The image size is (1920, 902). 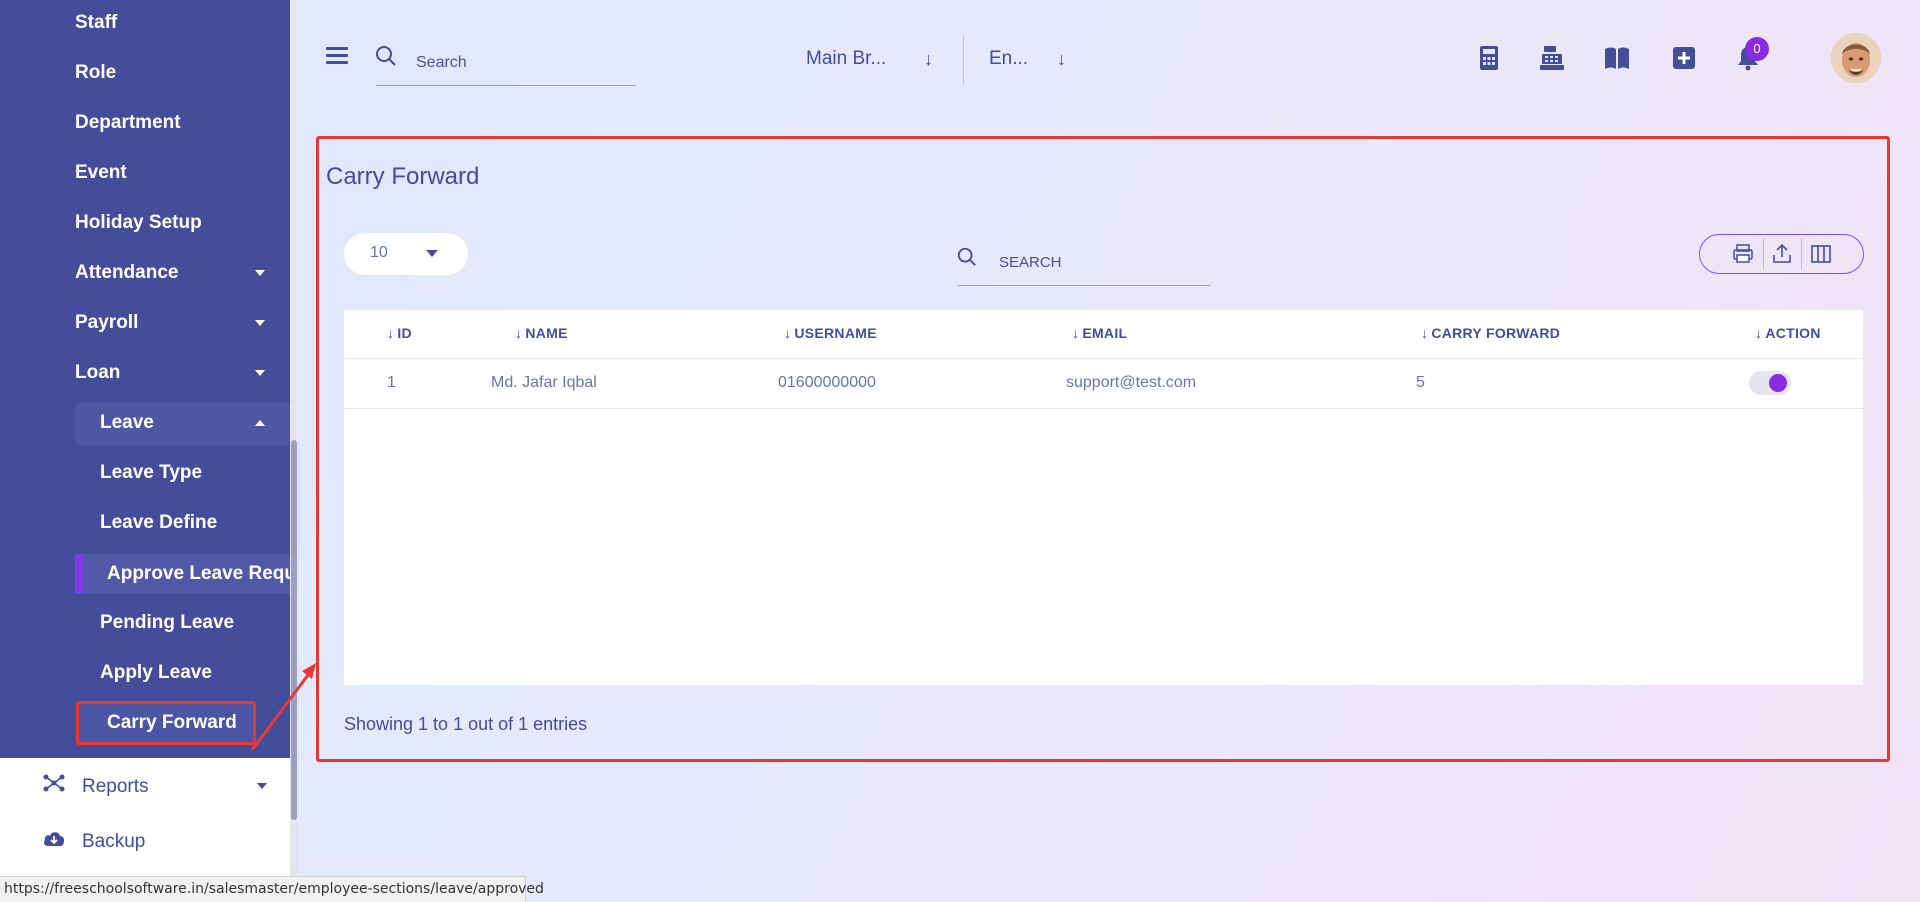 What do you see at coordinates (876, 59) in the screenshot?
I see `branch-dropdown: Main Br... ↓` at bounding box center [876, 59].